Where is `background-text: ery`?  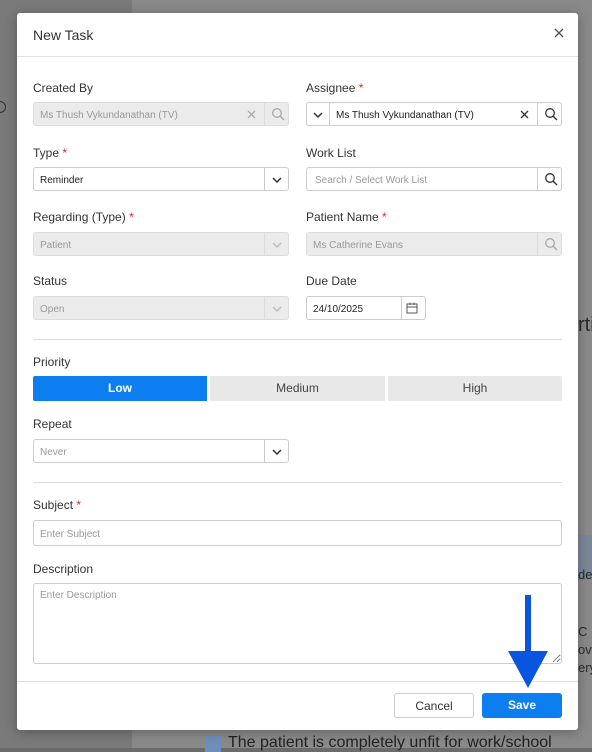 background-text: ery is located at coordinates (585, 667).